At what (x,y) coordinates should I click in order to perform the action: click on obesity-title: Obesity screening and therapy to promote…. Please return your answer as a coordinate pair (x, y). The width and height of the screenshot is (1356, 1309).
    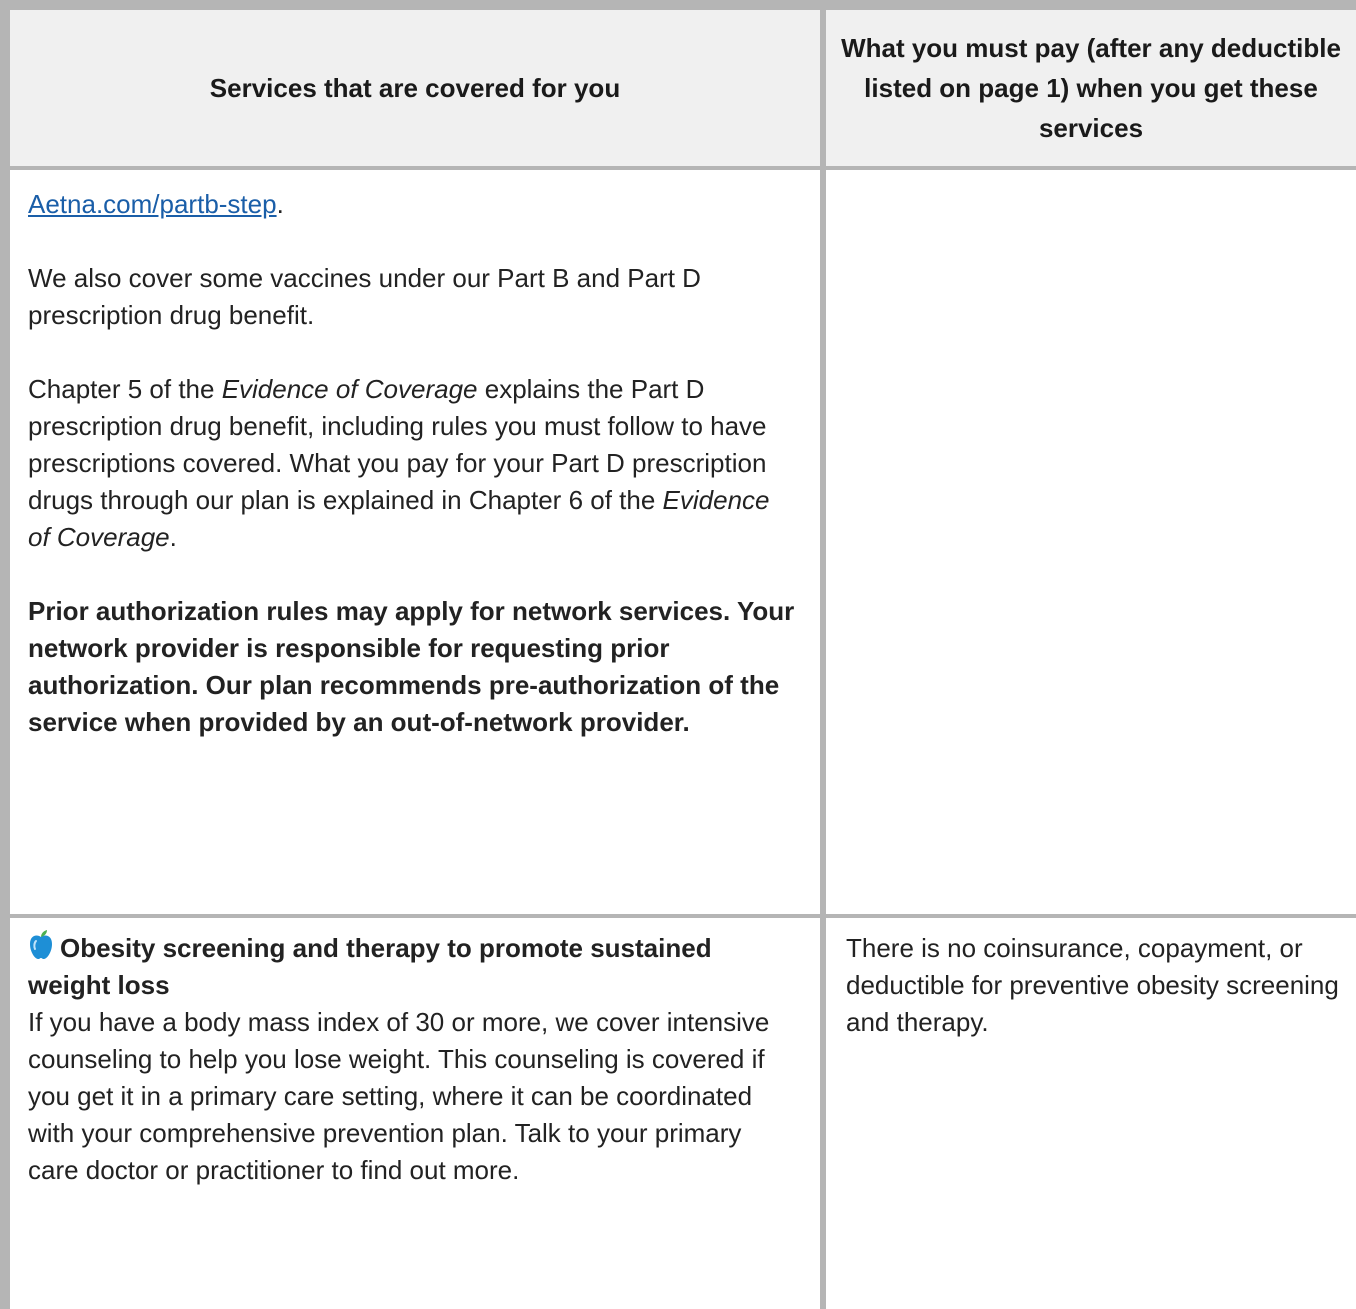
    Looking at the image, I should click on (413, 967).